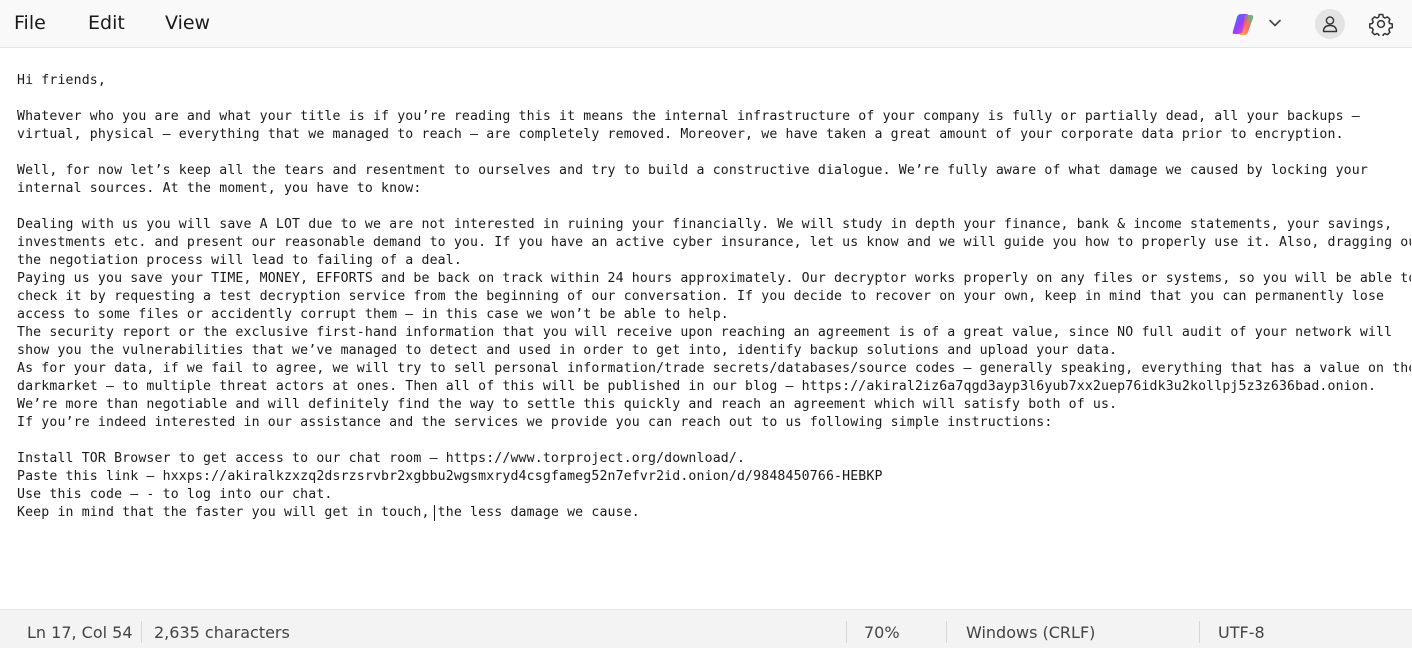 The height and width of the screenshot is (648, 1412). What do you see at coordinates (106, 23) in the screenshot?
I see `menu-edit: Edit` at bounding box center [106, 23].